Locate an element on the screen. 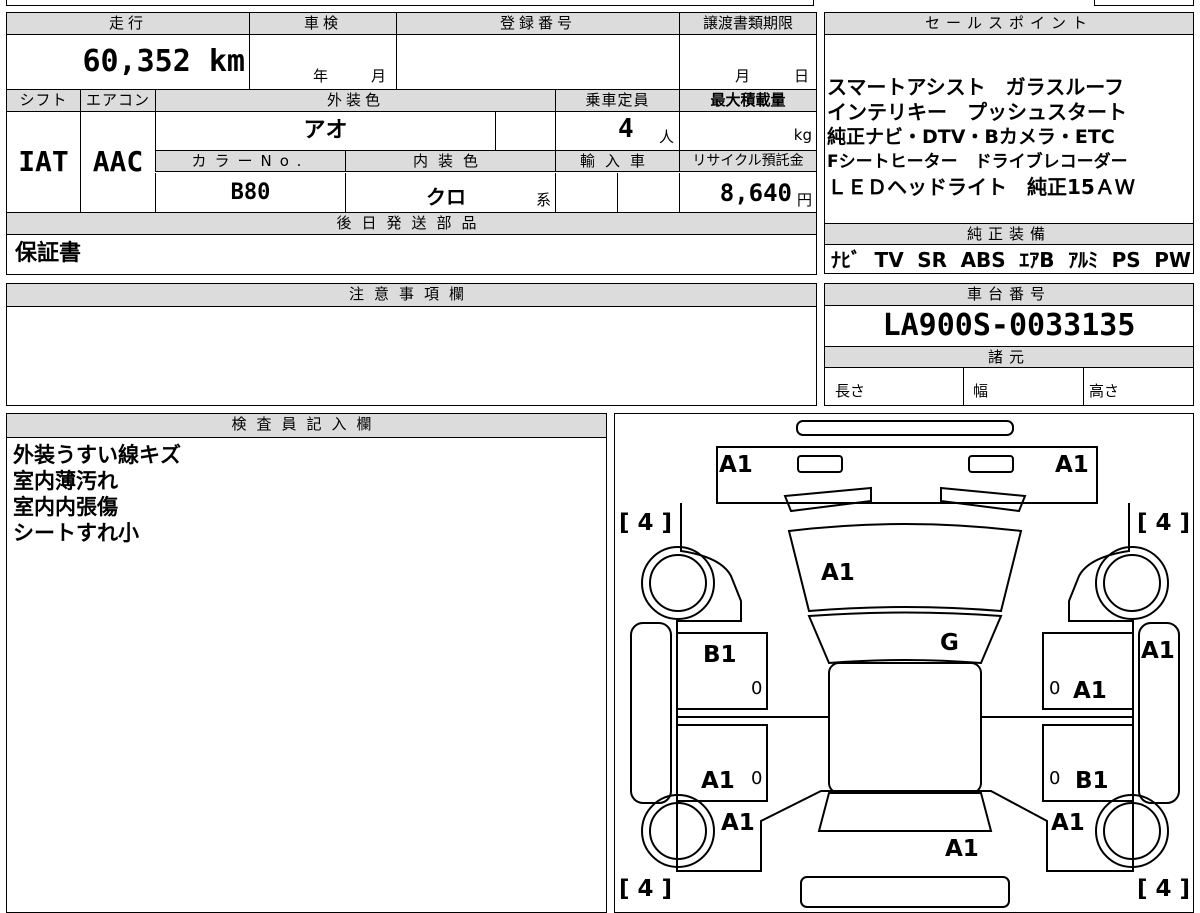 This screenshot has width=1200, height=913. notes-label: 注意事項欄 is located at coordinates (411, 295).